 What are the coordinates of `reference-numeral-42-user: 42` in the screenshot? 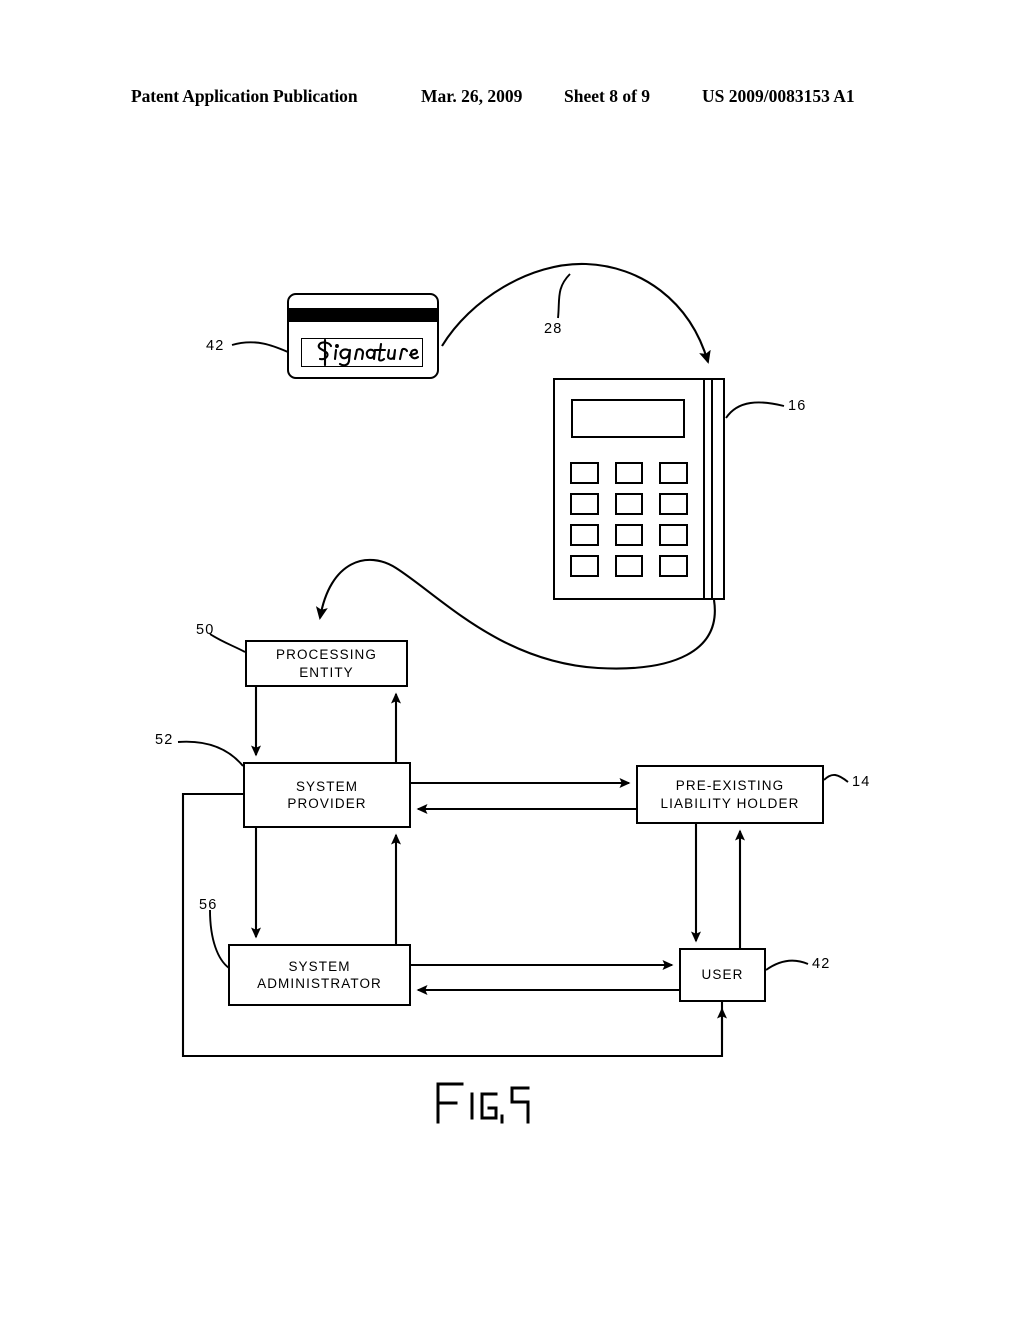 It's located at (821, 964).